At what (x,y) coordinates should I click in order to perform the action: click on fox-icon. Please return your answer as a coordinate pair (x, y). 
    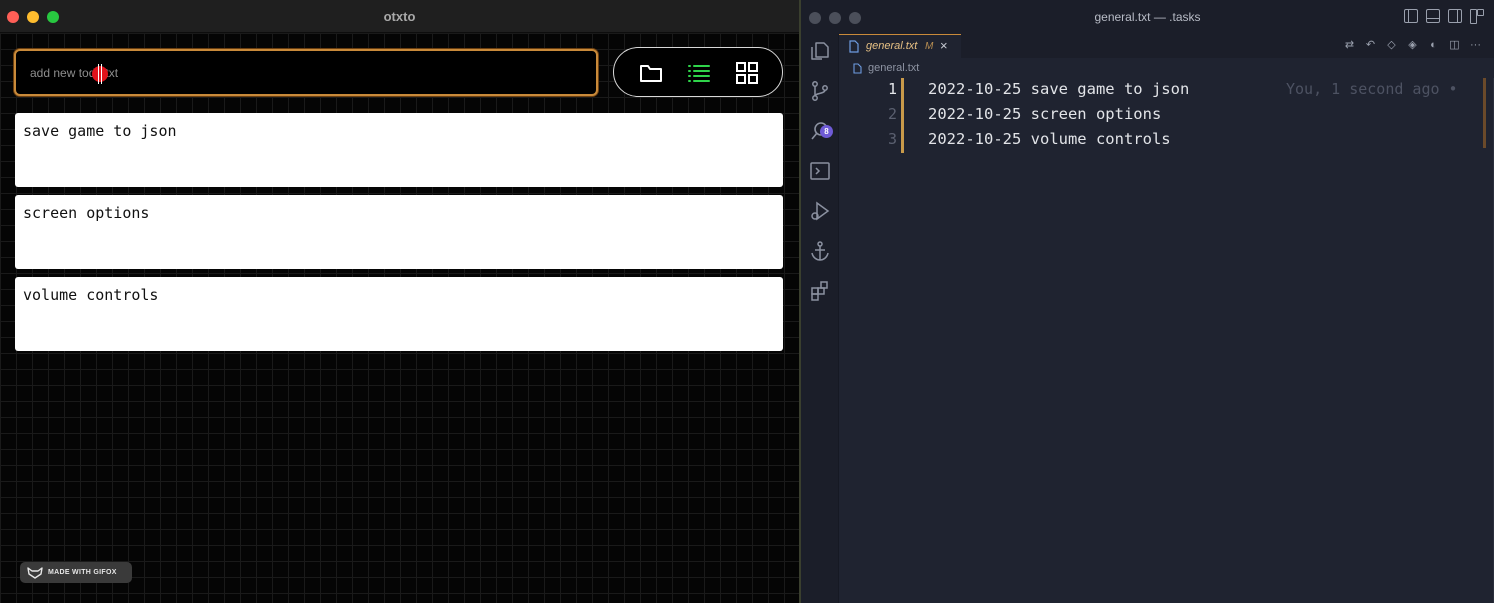
    Looking at the image, I should click on (35, 572).